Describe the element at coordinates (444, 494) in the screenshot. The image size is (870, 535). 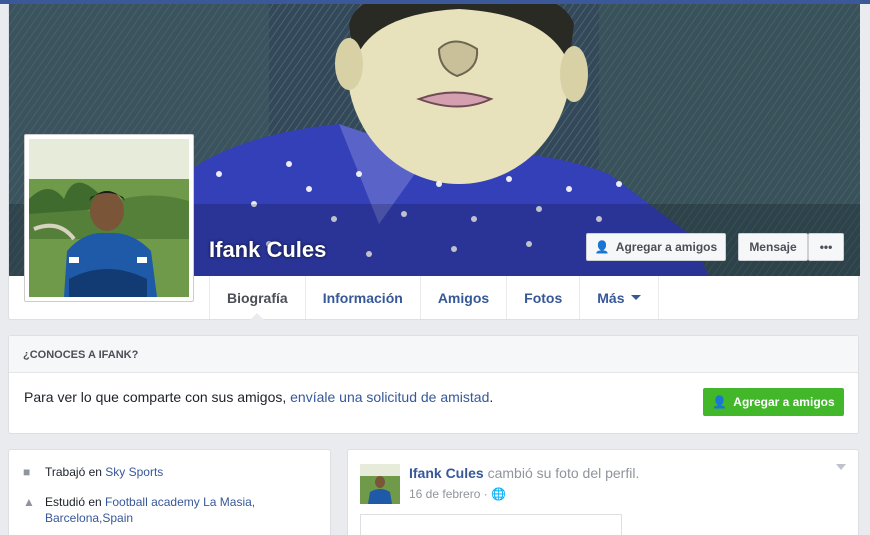
I see `post-date-link: 16 de febrero` at that location.